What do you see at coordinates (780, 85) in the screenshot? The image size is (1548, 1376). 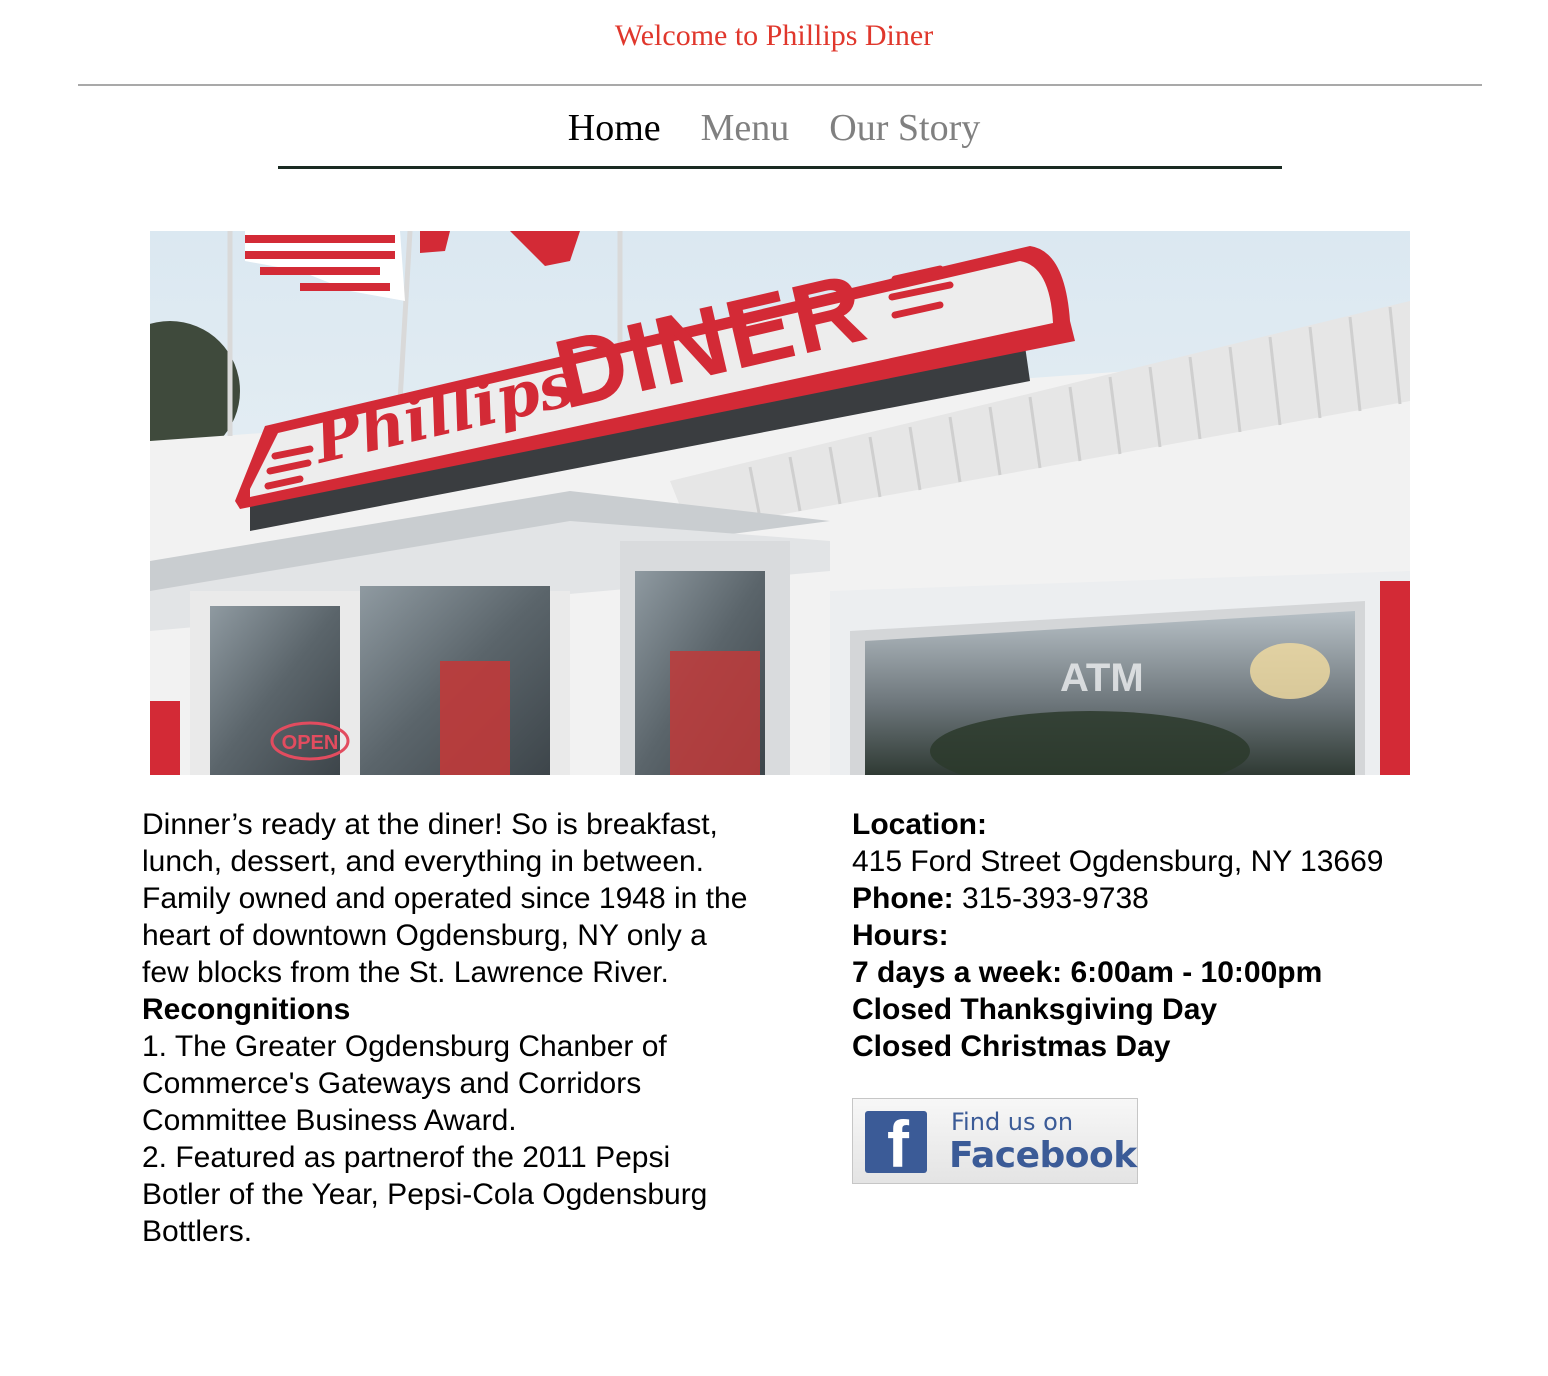 I see `header-divider` at bounding box center [780, 85].